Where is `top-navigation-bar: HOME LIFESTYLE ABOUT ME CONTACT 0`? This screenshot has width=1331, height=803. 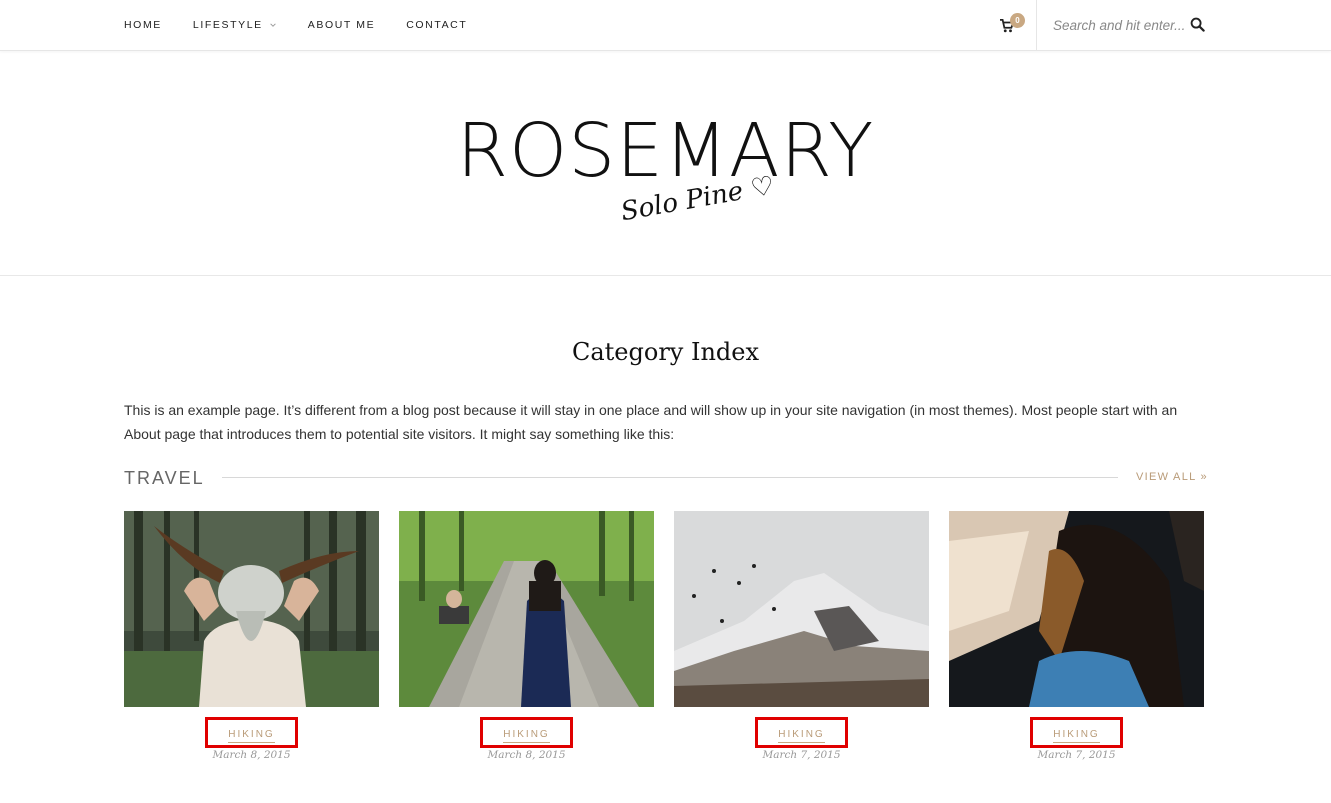 top-navigation-bar: HOME LIFESTYLE ABOUT ME CONTACT 0 is located at coordinates (665, 25).